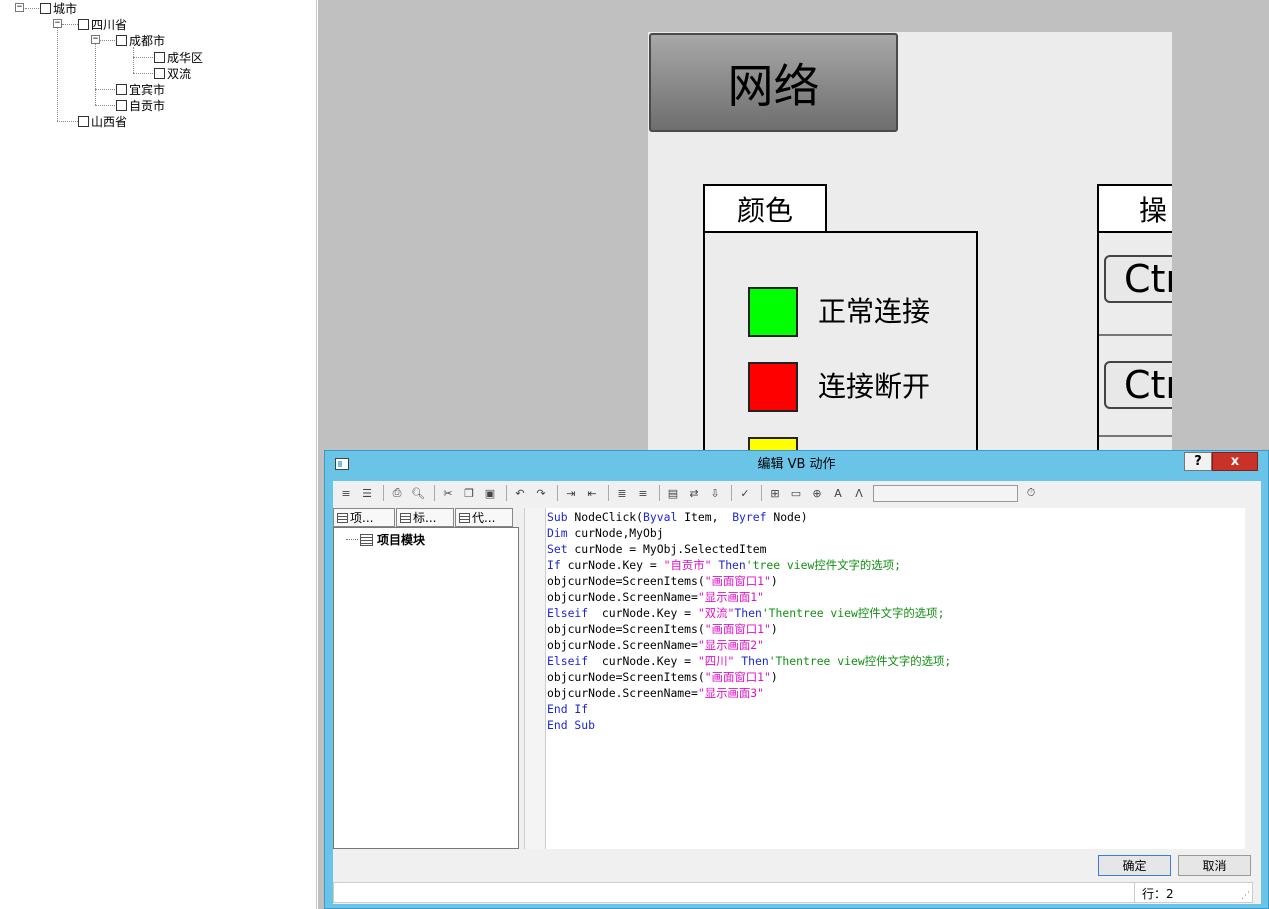  I want to click on paste-icon: ▣, so click(490, 493).